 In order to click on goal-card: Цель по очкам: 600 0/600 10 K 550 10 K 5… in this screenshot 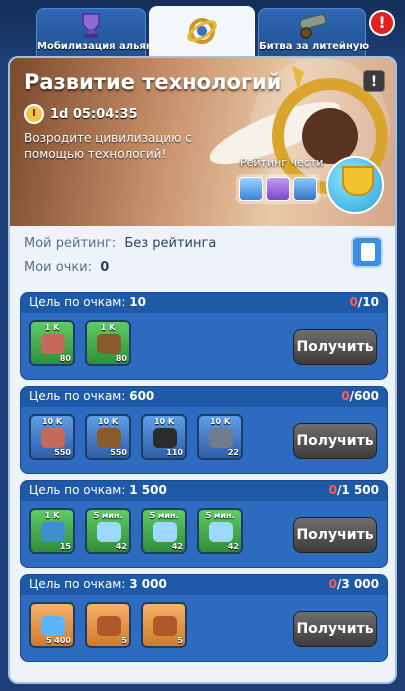, I will do `click(204, 430)`.